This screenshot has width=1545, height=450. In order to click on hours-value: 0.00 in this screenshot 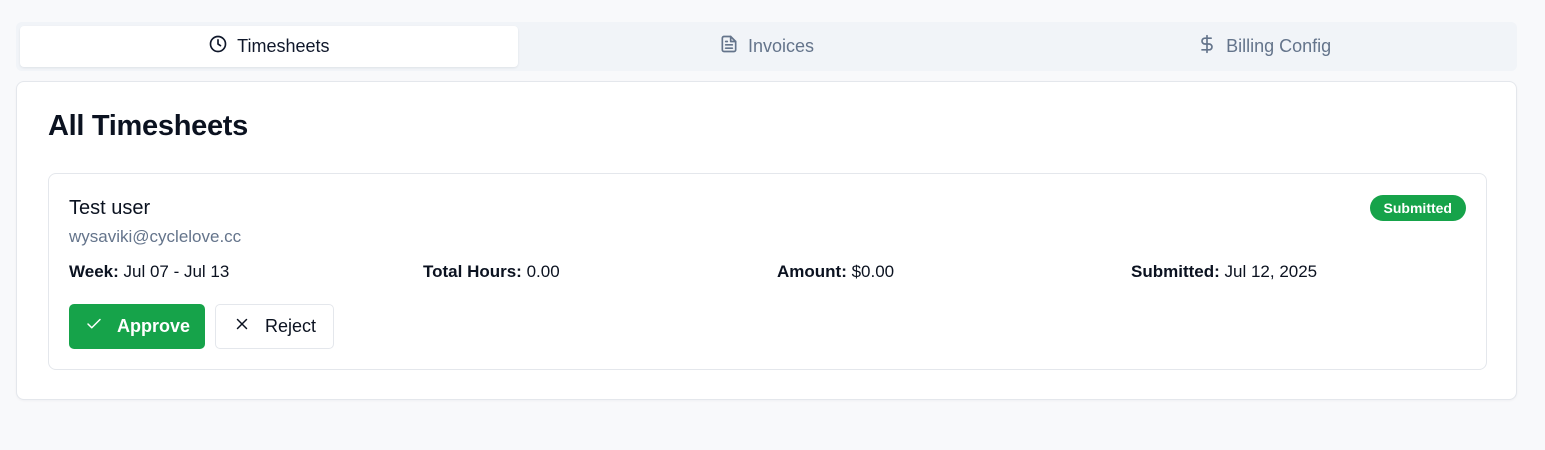, I will do `click(540, 271)`.